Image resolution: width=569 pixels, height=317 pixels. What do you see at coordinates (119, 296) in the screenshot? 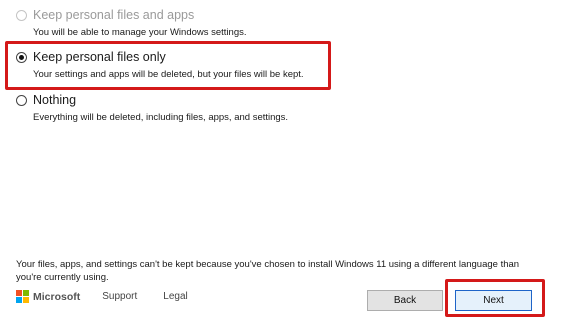
I see `support-link: Support` at bounding box center [119, 296].